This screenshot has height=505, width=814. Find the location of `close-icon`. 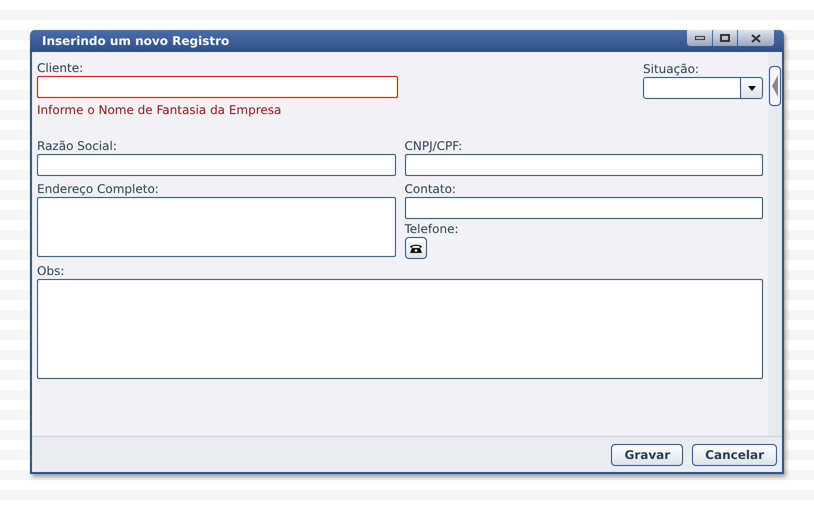

close-icon is located at coordinates (756, 38).